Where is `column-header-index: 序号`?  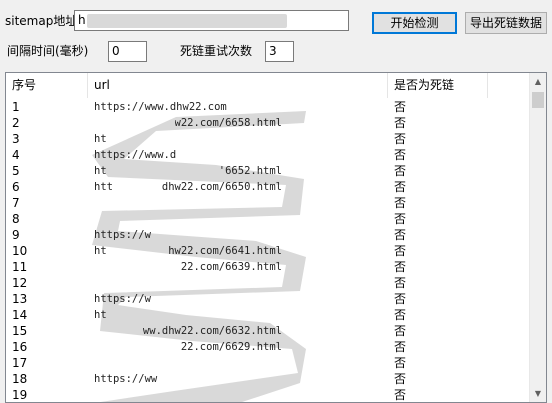
column-header-index: 序号 is located at coordinates (47, 85).